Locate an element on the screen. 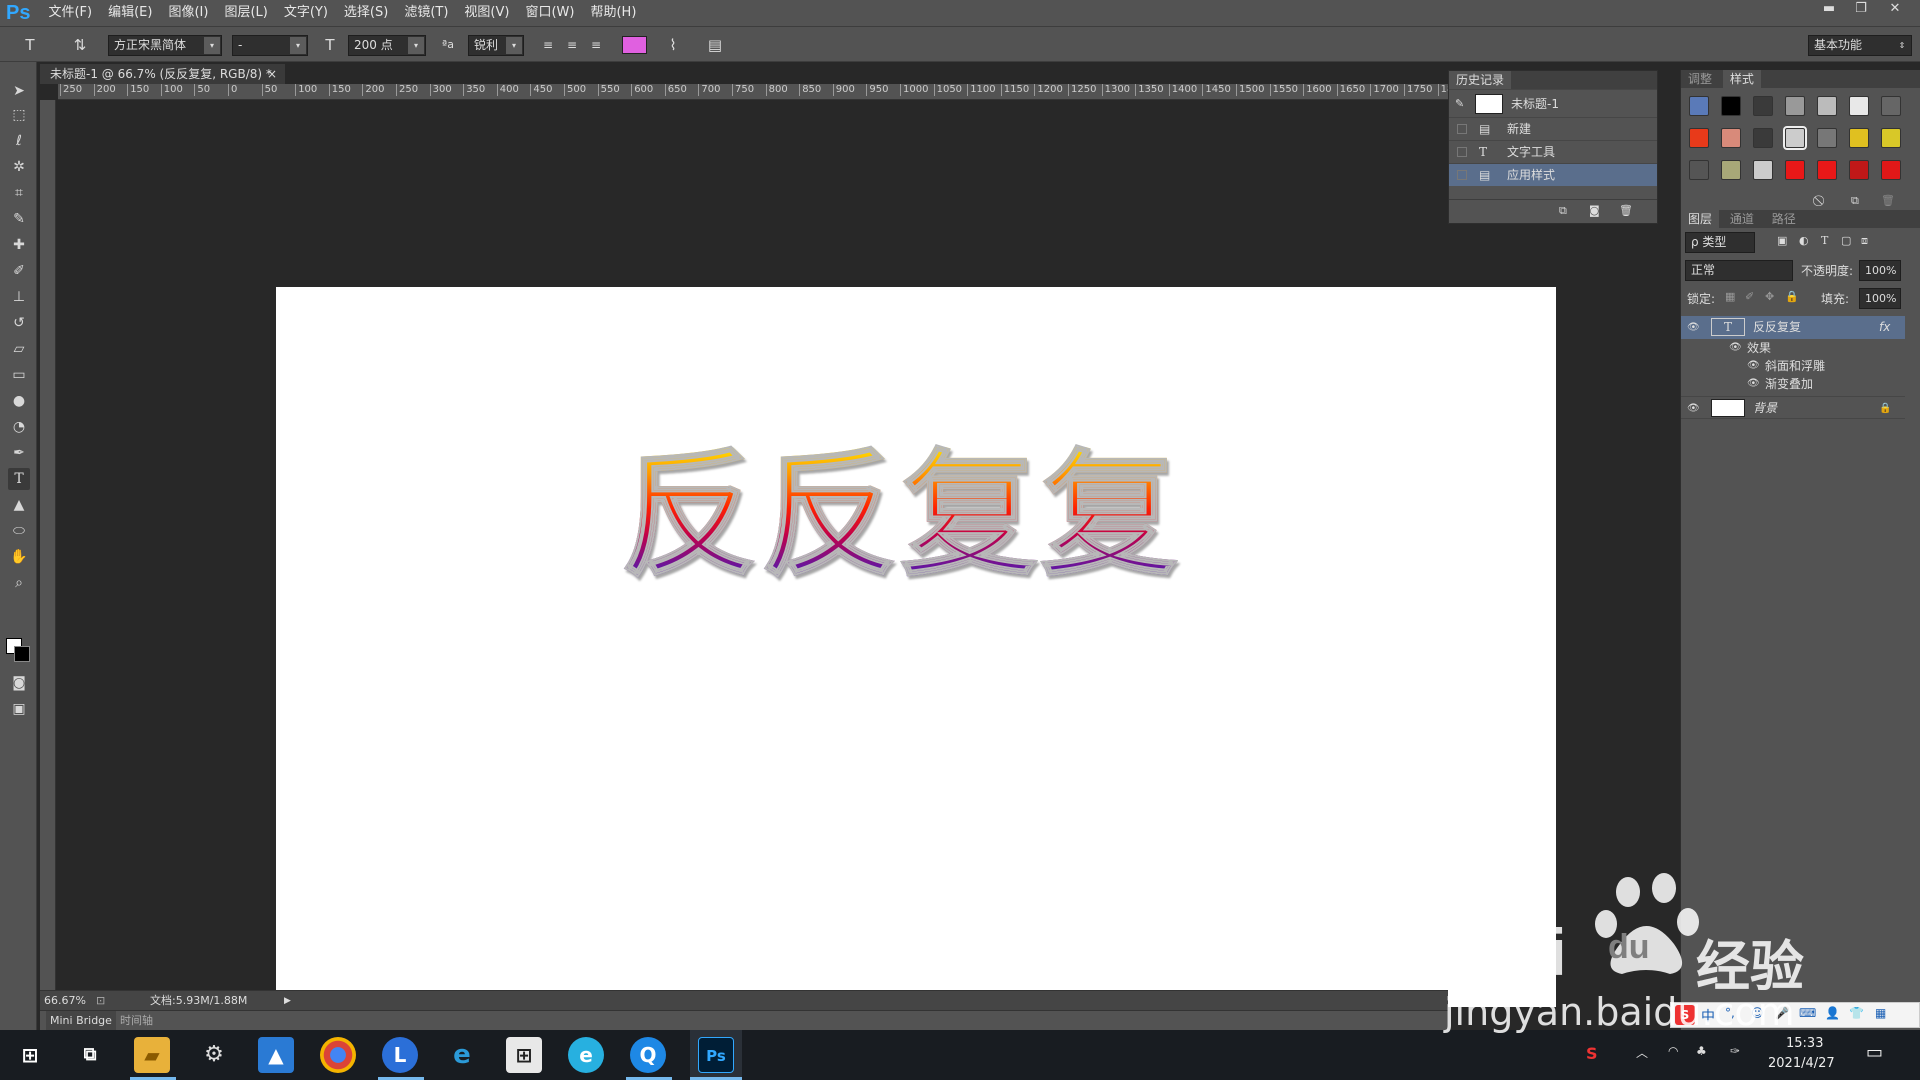 This screenshot has height=1080, width=1920. internet-explorer-icon: e is located at coordinates (462, 1055).